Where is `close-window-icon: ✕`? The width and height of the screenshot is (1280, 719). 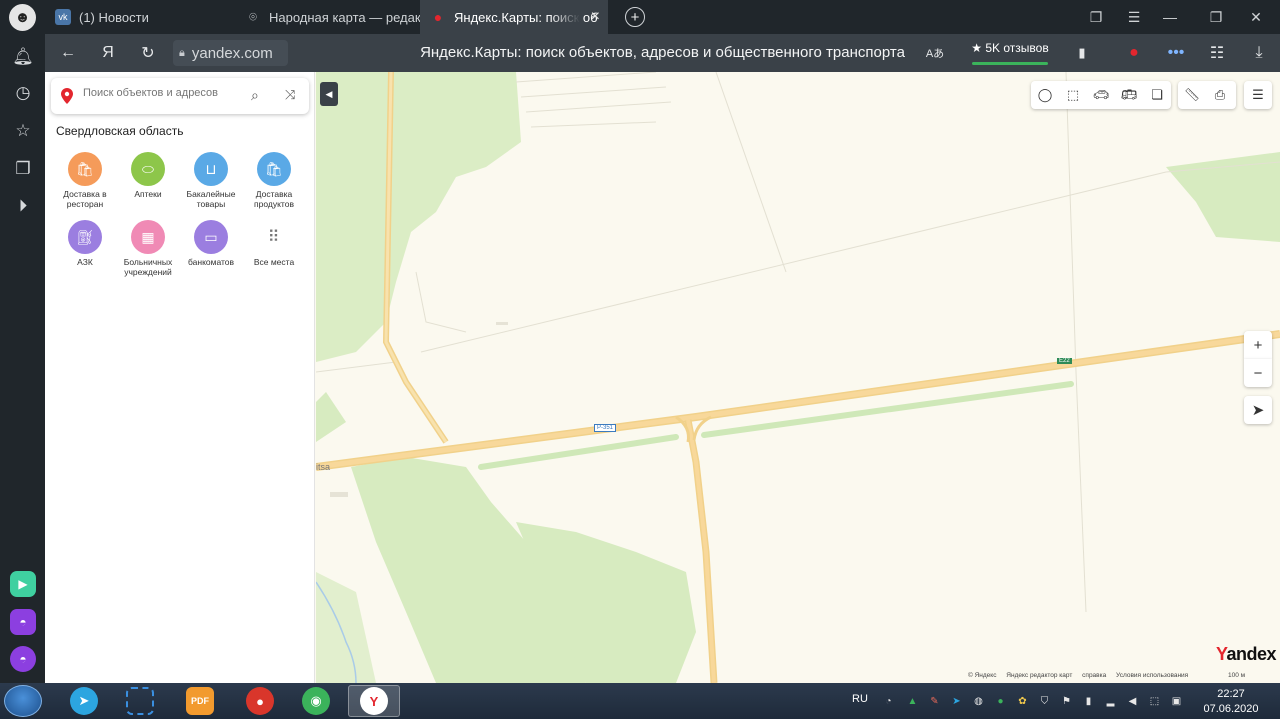
close-window-icon: ✕ is located at coordinates (1256, 17).